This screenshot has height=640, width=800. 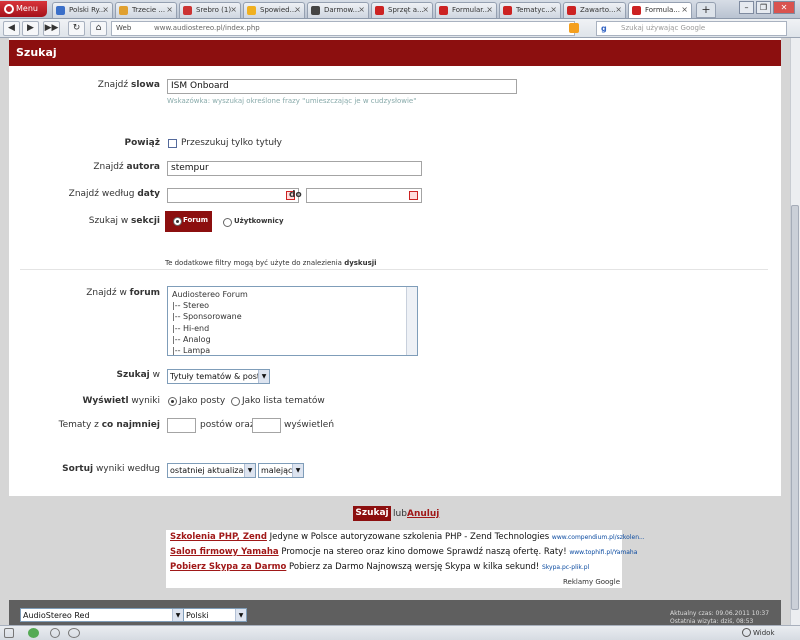 What do you see at coordinates (74, 633) in the screenshot?
I see `settings-icon` at bounding box center [74, 633].